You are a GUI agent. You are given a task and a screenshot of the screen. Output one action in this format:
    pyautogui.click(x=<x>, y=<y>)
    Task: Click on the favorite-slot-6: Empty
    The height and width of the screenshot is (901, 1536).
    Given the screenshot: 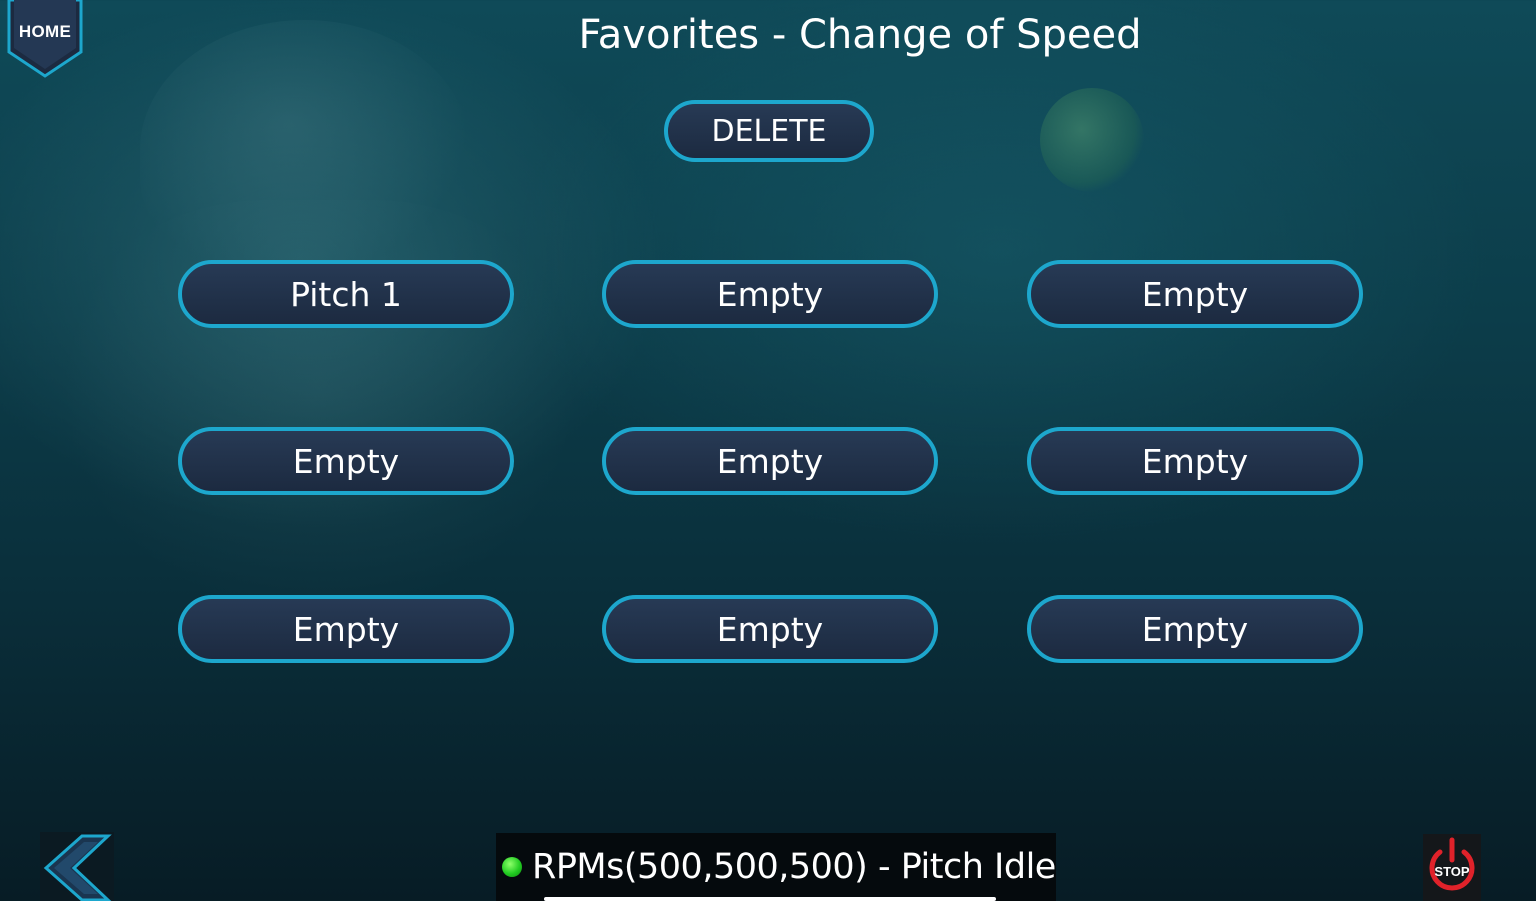 What is the action you would take?
    pyautogui.click(x=1195, y=461)
    